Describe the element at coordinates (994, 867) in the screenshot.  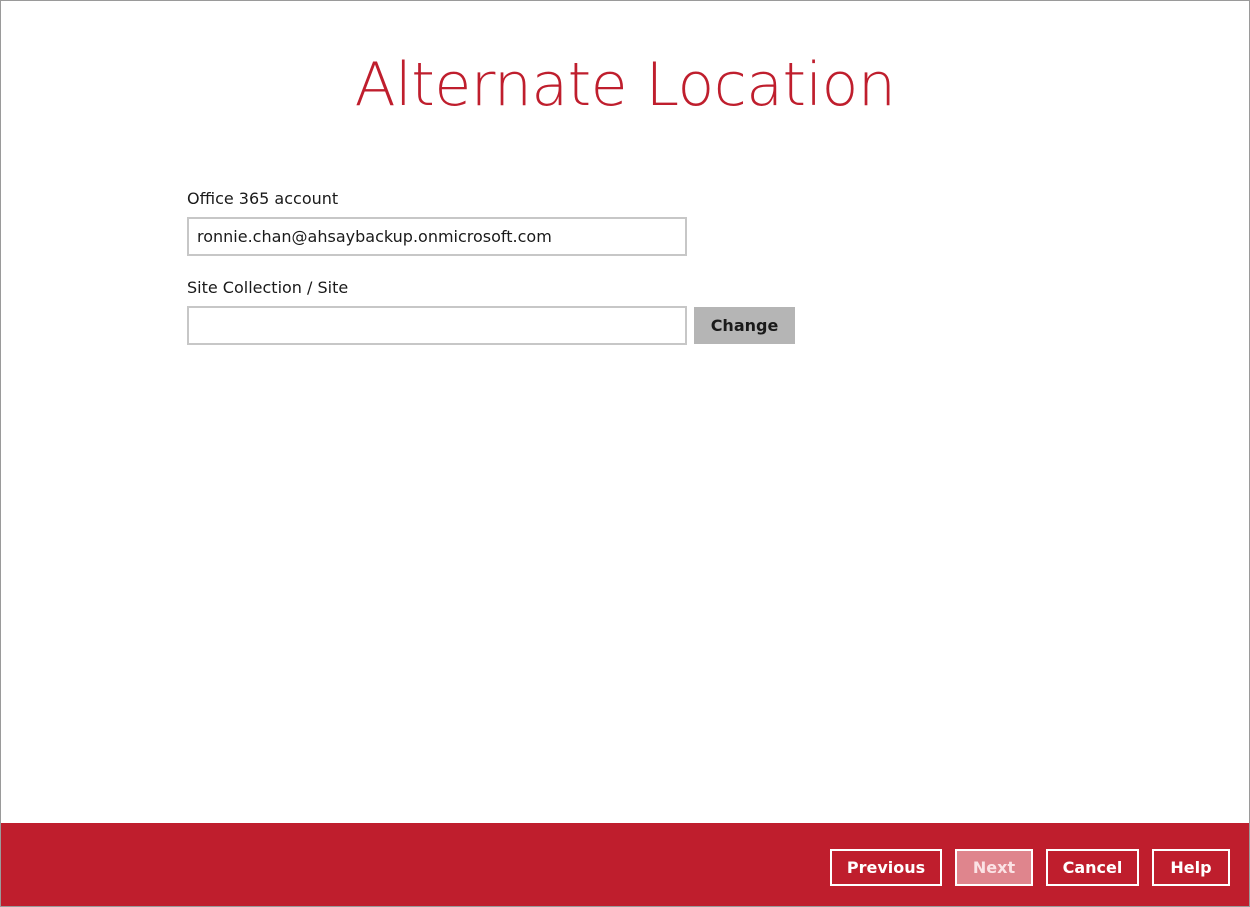
I see `next-button: Next` at that location.